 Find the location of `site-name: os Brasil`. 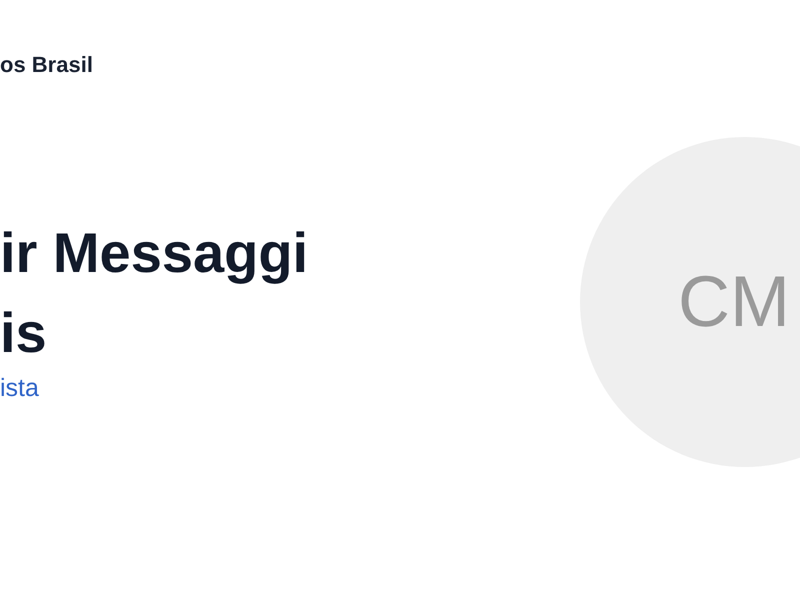

site-name: os Brasil is located at coordinates (46, 65).